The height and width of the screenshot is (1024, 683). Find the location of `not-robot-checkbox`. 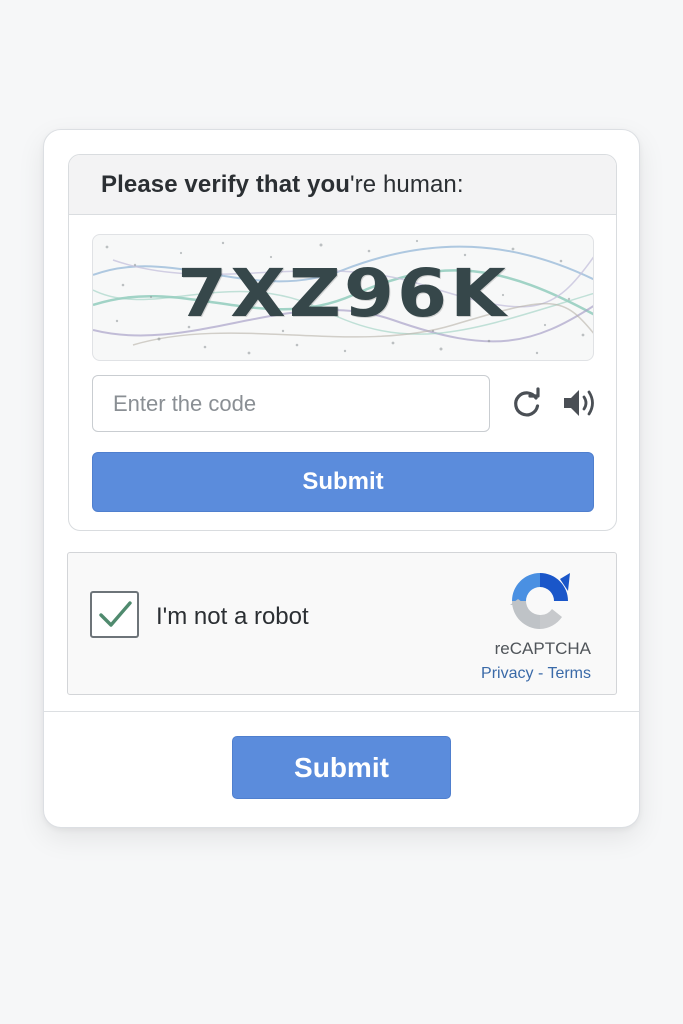

not-robot-checkbox is located at coordinates (114, 614).